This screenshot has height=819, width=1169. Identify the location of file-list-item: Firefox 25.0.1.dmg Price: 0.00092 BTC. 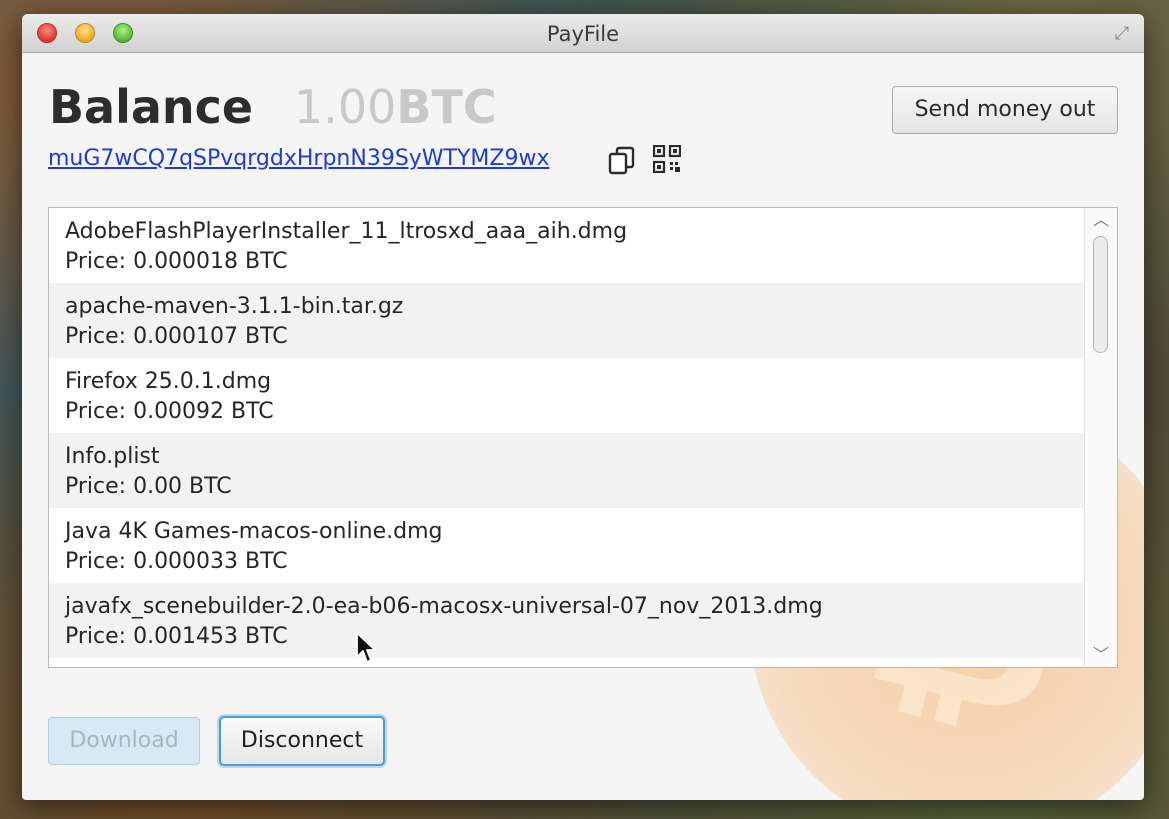
(567, 395).